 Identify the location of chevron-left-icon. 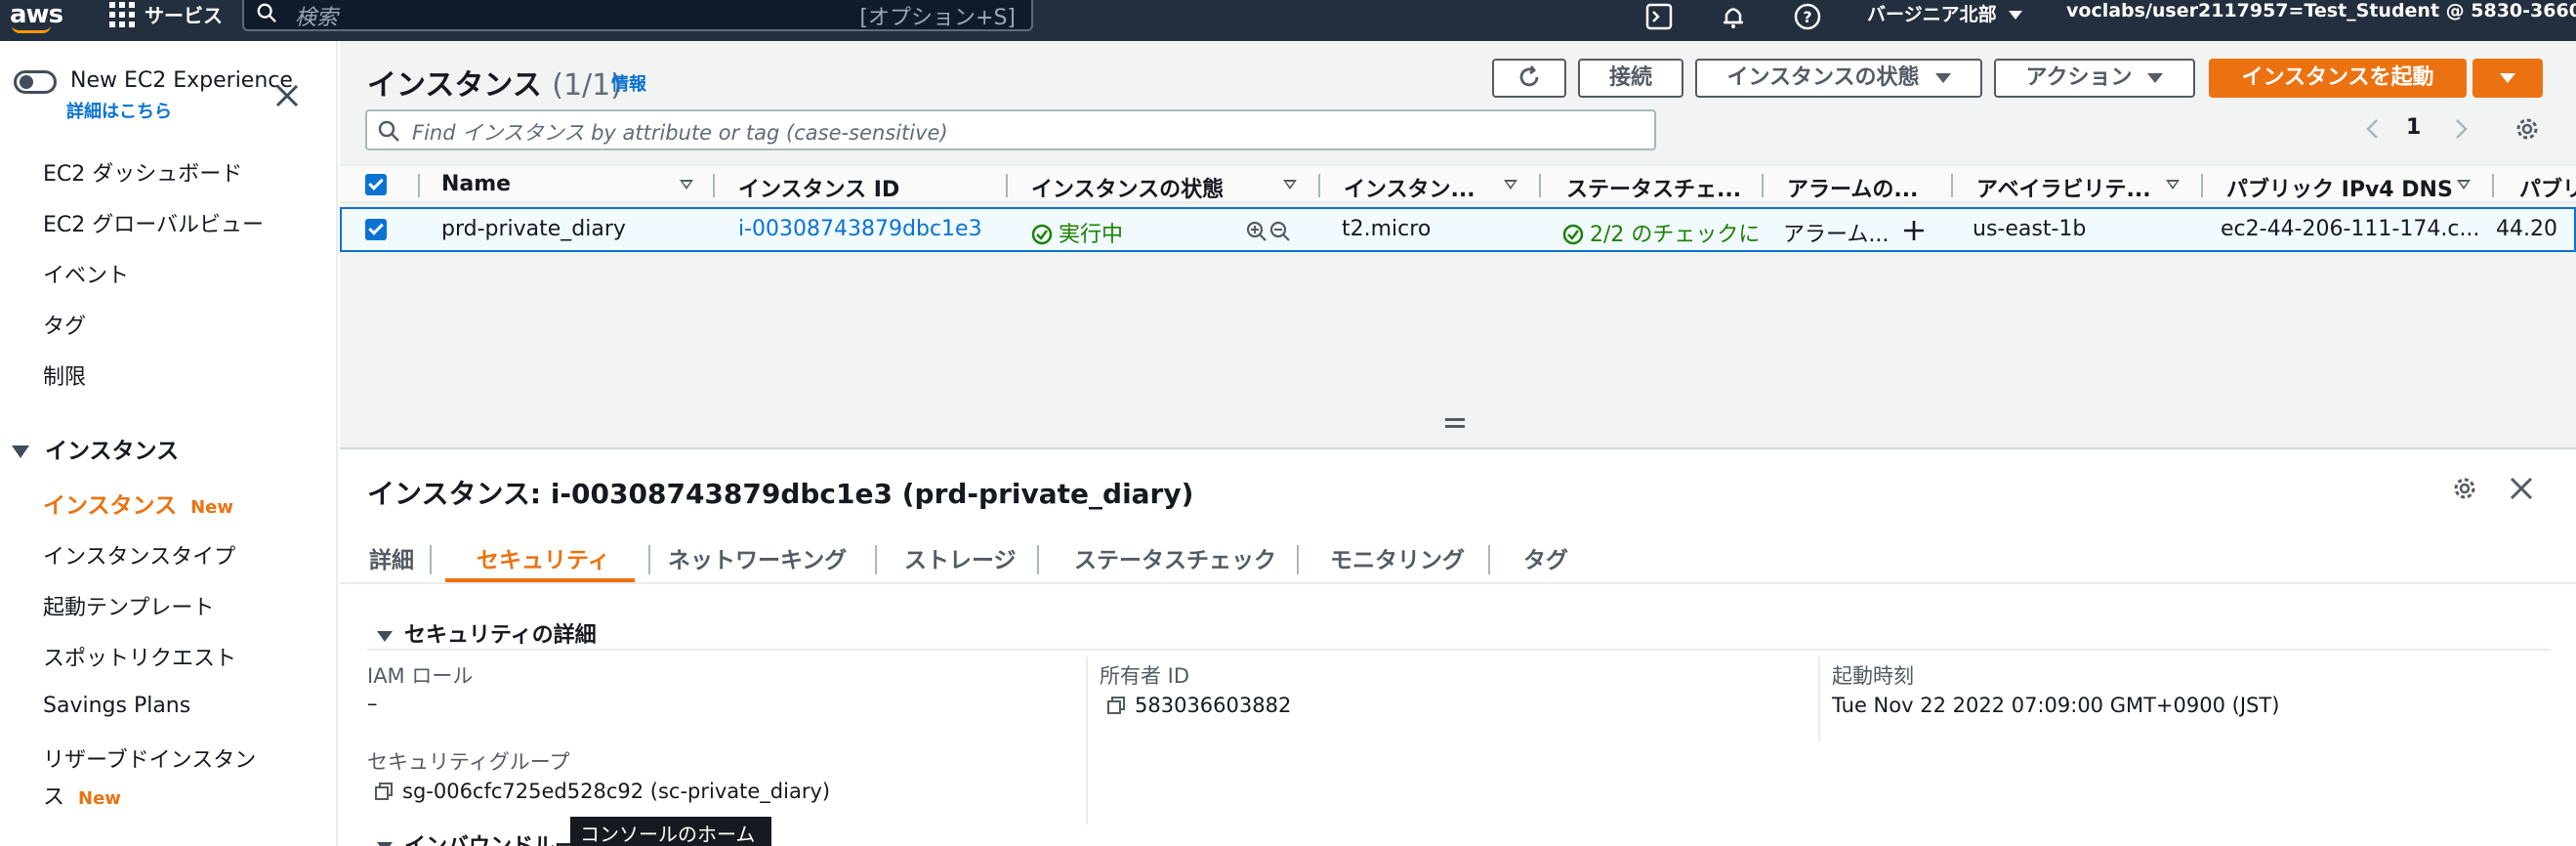
(2373, 129).